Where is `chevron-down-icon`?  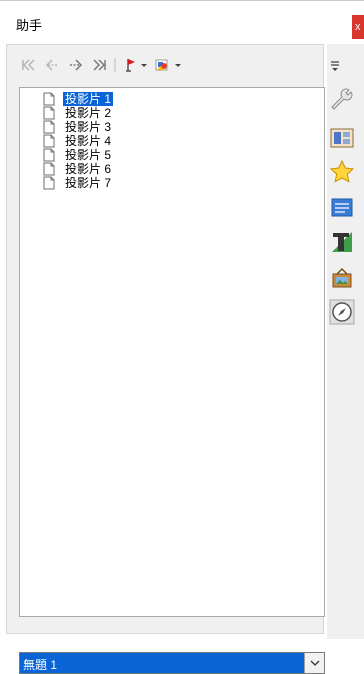
chevron-down-icon is located at coordinates (314, 663).